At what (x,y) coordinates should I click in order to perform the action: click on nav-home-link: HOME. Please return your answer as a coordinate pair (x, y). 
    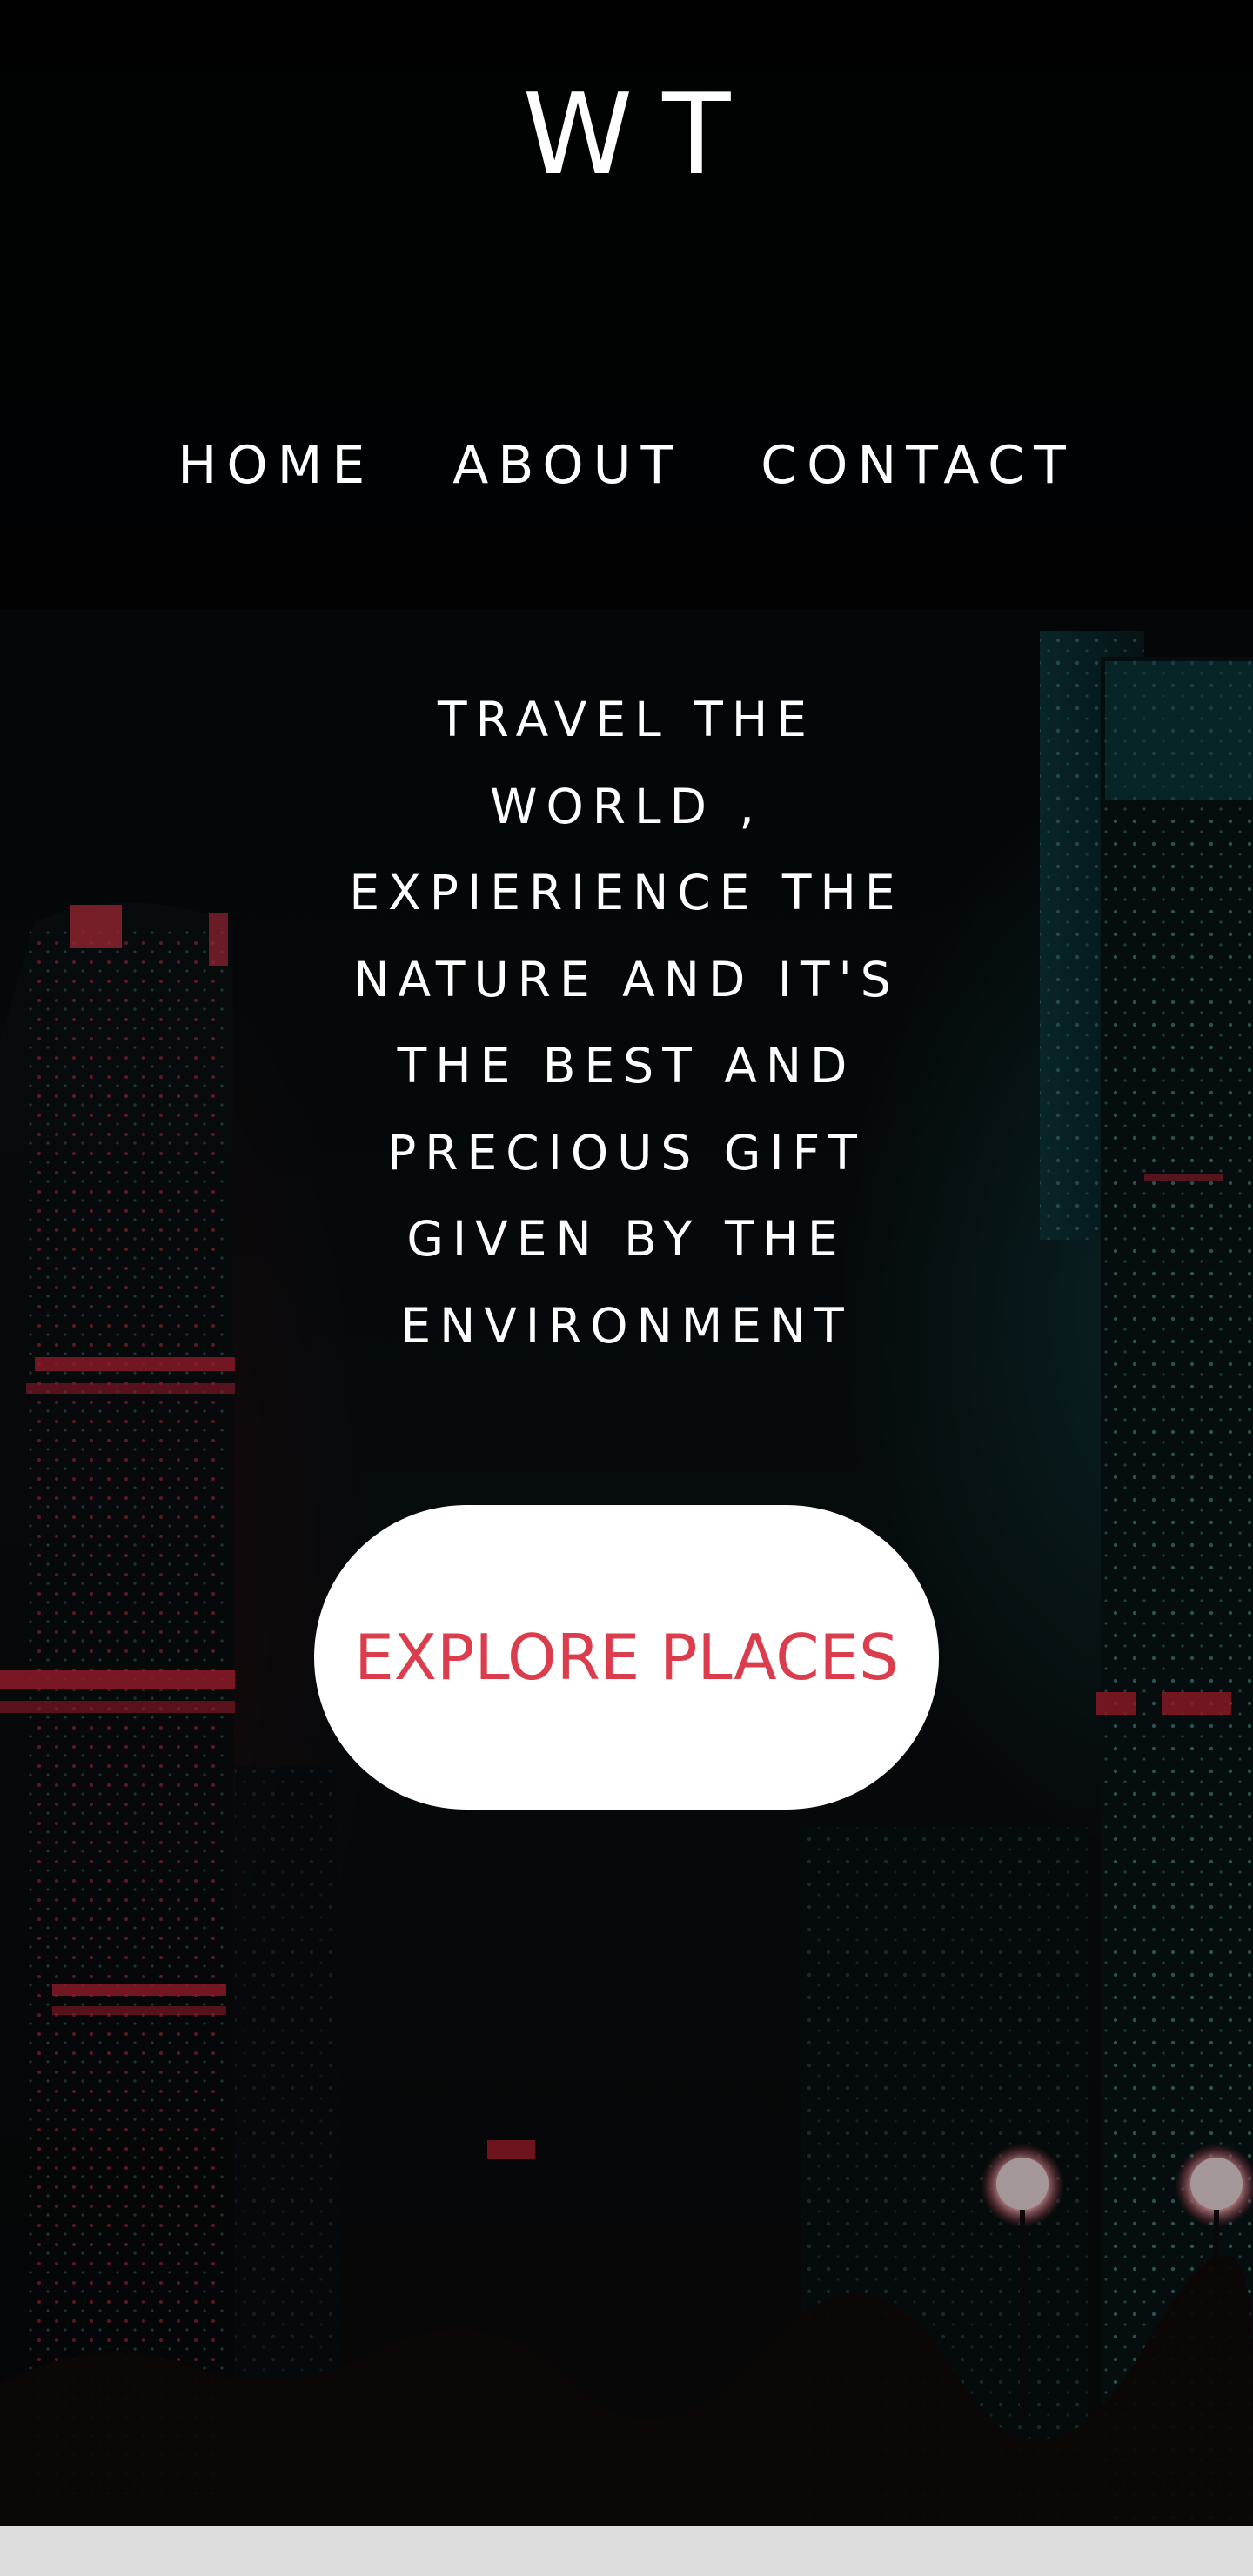
    Looking at the image, I should click on (276, 466).